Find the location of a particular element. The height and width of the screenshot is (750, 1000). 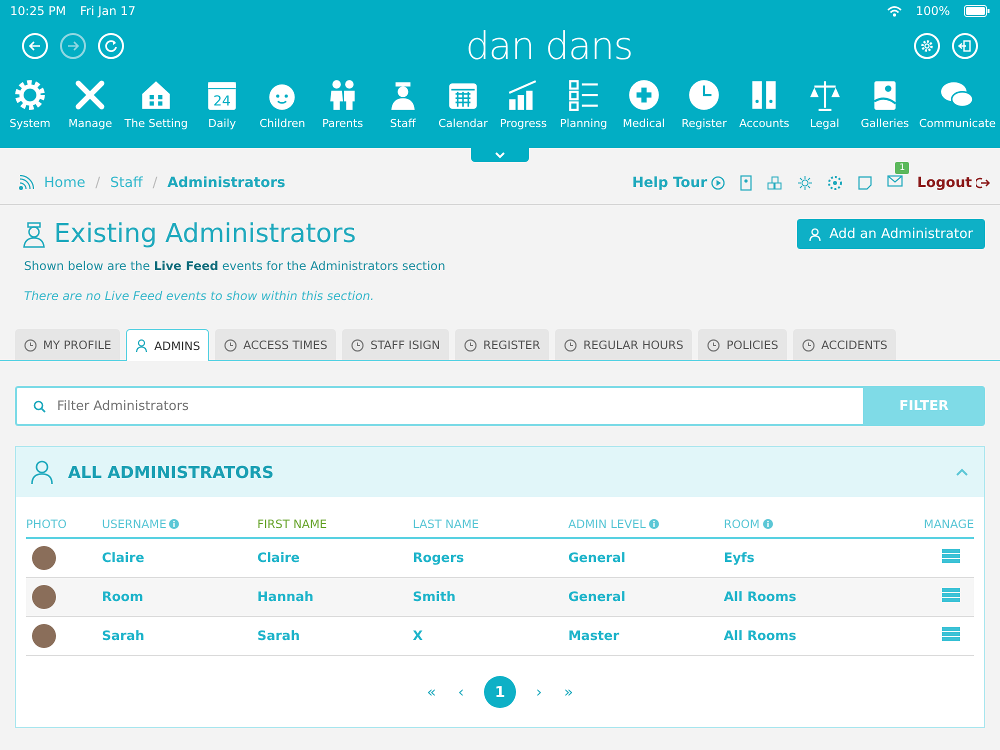

breadcrumb-link: Administrators is located at coordinates (226, 183).